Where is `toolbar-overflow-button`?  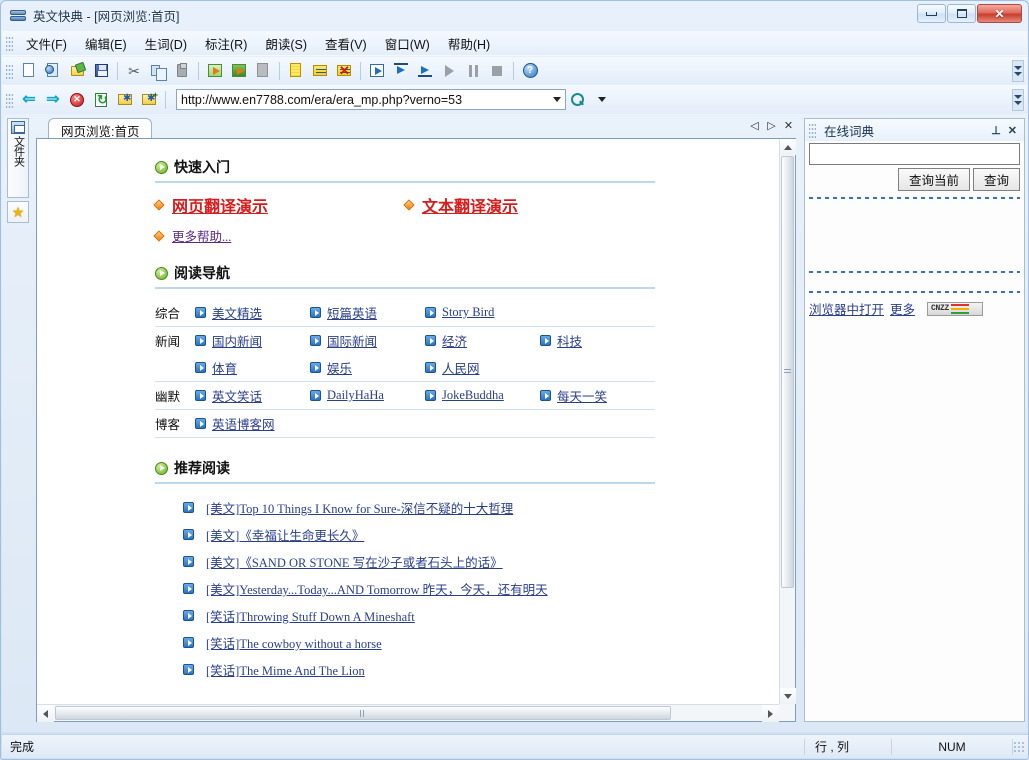 toolbar-overflow-button is located at coordinates (1018, 70).